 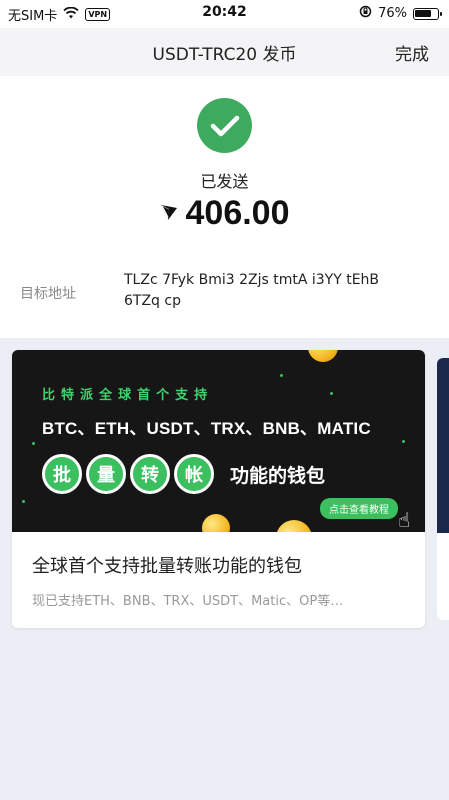 What do you see at coordinates (224, 125) in the screenshot?
I see `success-check-icon` at bounding box center [224, 125].